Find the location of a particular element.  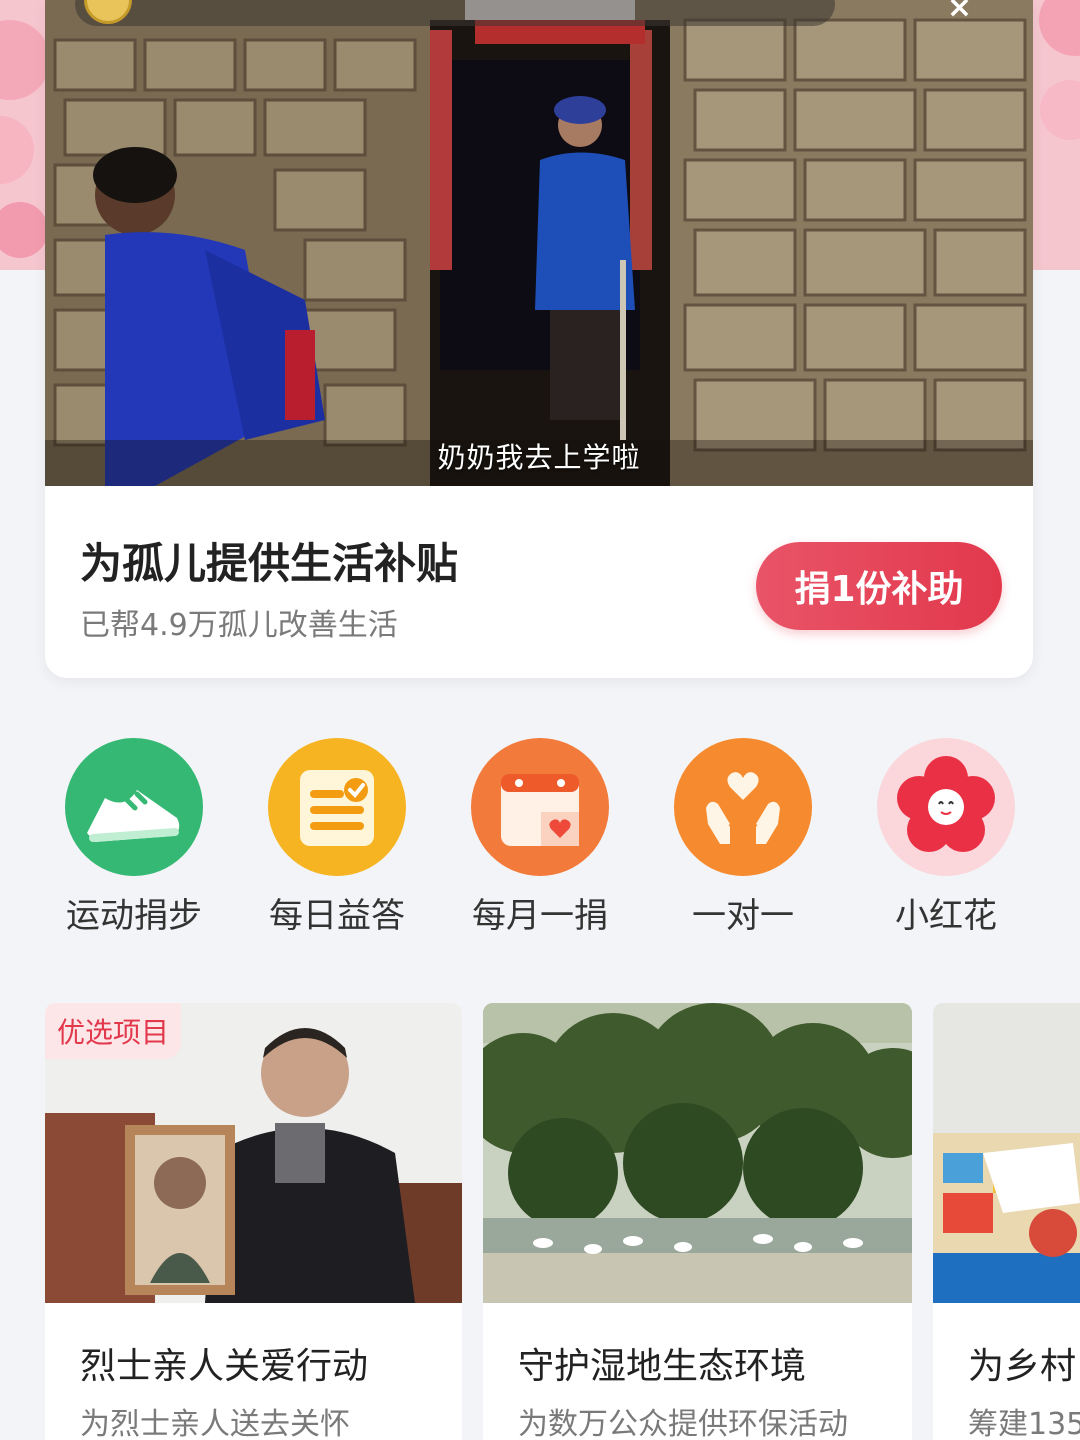

project-card-wetland-ecology: 守护湿地生态环境 为数万公众提供环保活动 is located at coordinates (697, 1221).